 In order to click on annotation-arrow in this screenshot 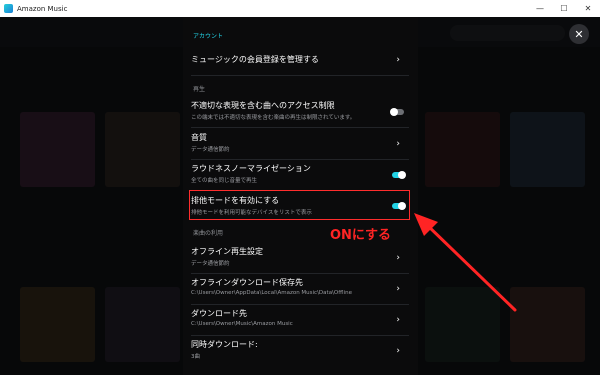, I will do `click(465, 262)`.